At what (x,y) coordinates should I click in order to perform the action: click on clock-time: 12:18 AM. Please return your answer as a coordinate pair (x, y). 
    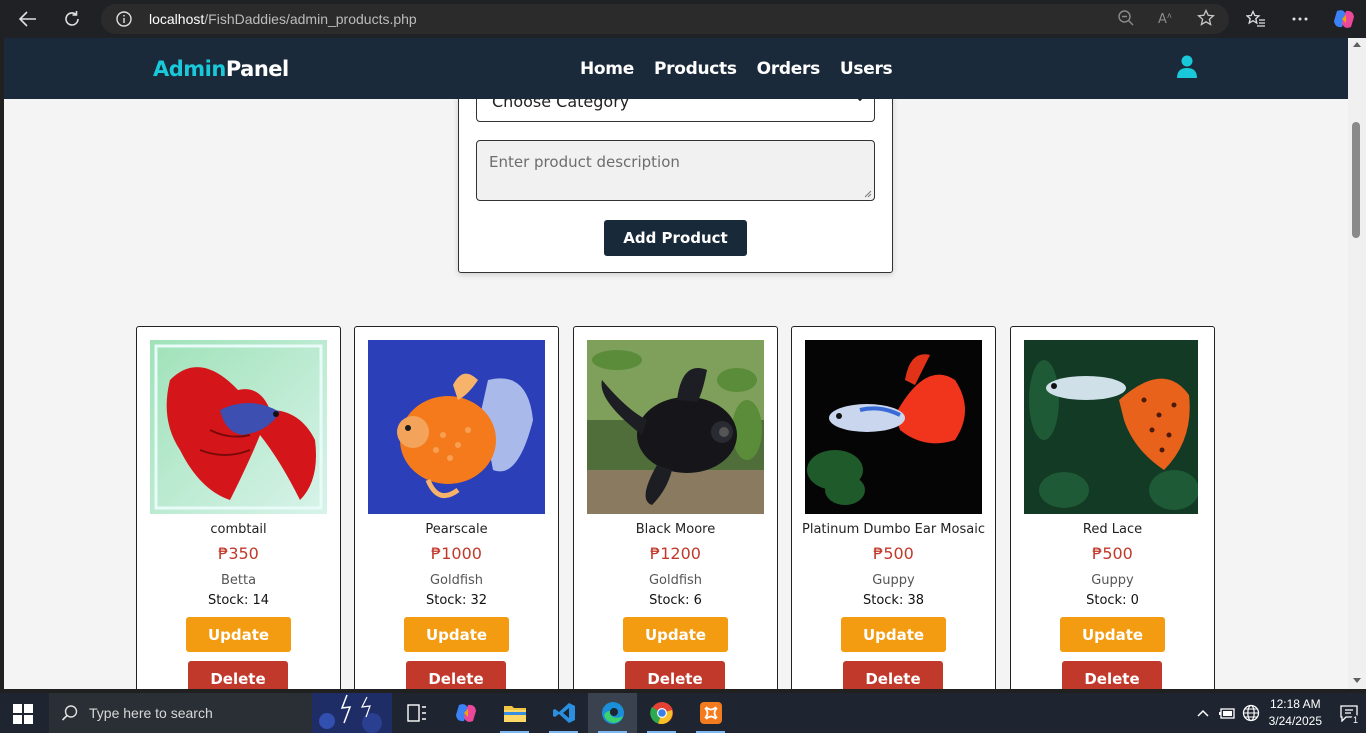
    Looking at the image, I should click on (1295, 704).